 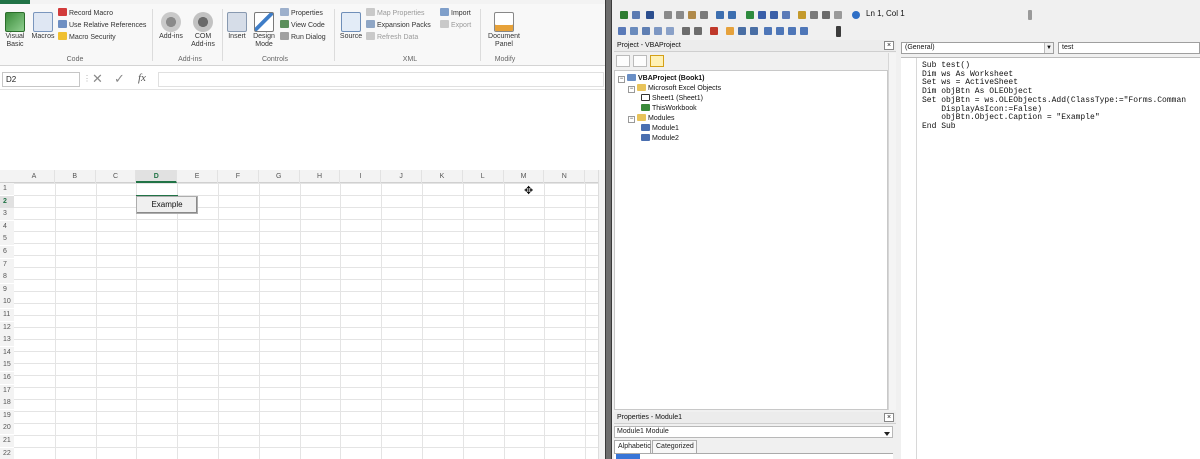 What do you see at coordinates (628, 456) in the screenshot?
I see `selected-property` at bounding box center [628, 456].